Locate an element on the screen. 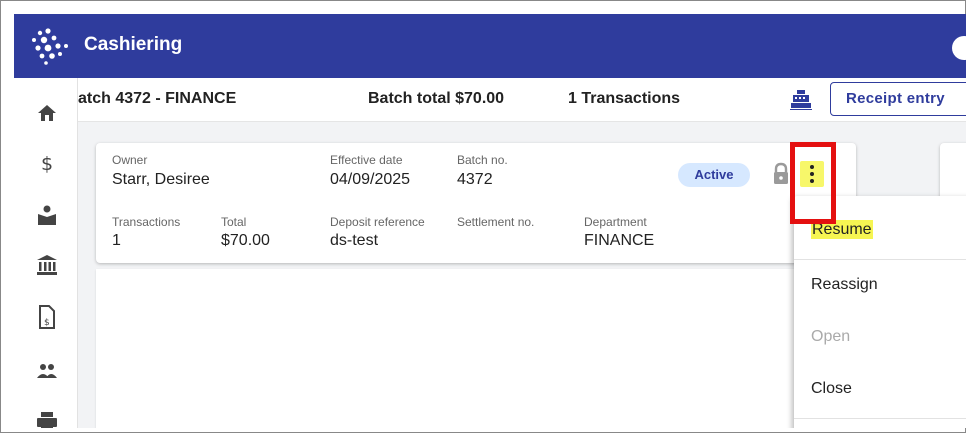 The image size is (966, 433). status-badge: Active is located at coordinates (714, 175).